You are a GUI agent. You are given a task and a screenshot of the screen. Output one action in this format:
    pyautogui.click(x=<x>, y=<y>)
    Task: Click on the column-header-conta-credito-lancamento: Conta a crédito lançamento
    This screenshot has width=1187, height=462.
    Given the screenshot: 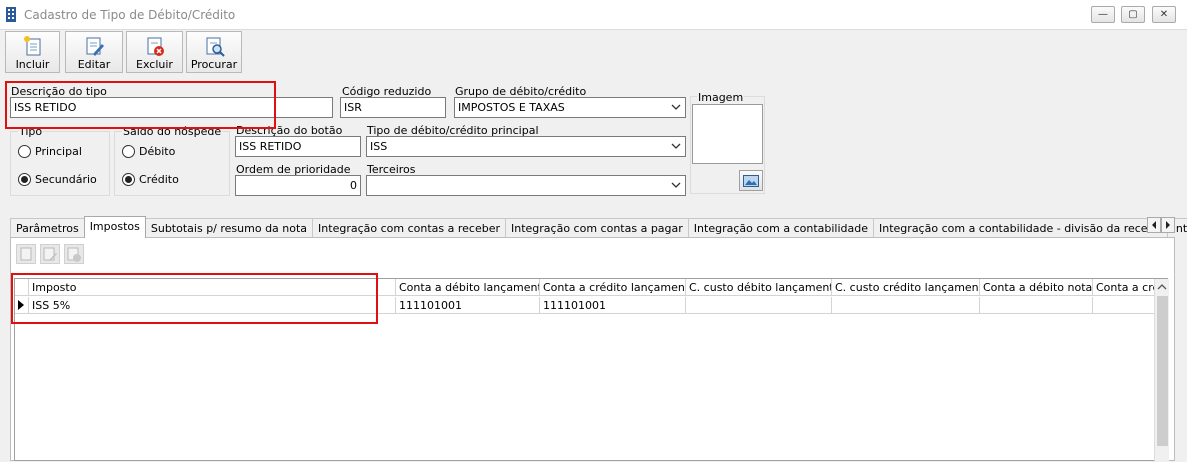 What is the action you would take?
    pyautogui.click(x=613, y=287)
    